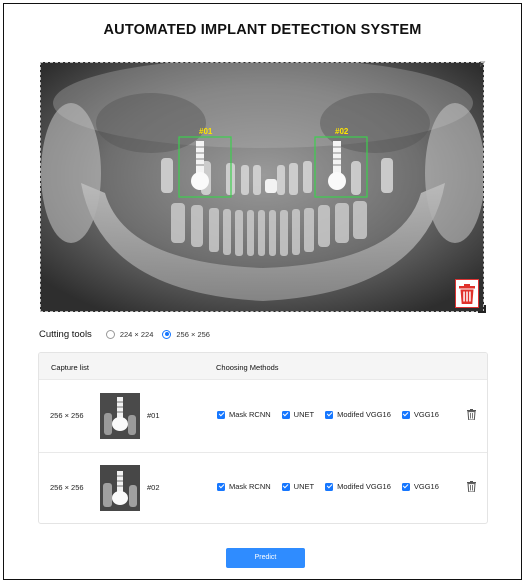 The image size is (525, 583). Describe the element at coordinates (193, 334) in the screenshot. I see `radio-256-label: 256 × 256` at that location.